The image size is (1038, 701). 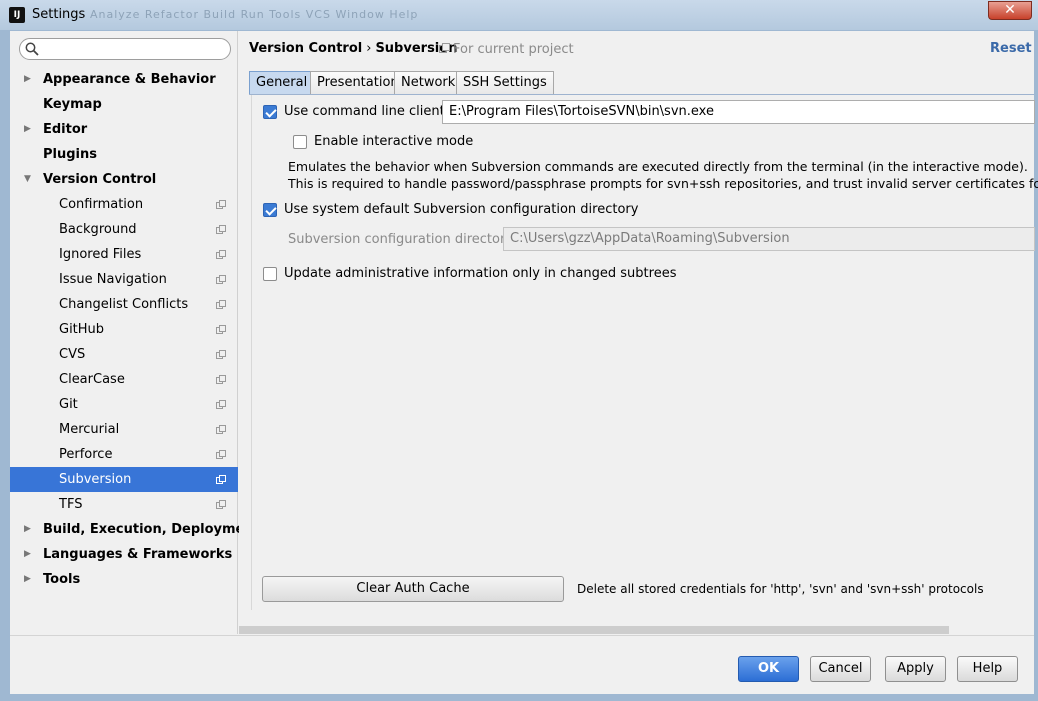 I want to click on settings-search-input, so click(x=125, y=49).